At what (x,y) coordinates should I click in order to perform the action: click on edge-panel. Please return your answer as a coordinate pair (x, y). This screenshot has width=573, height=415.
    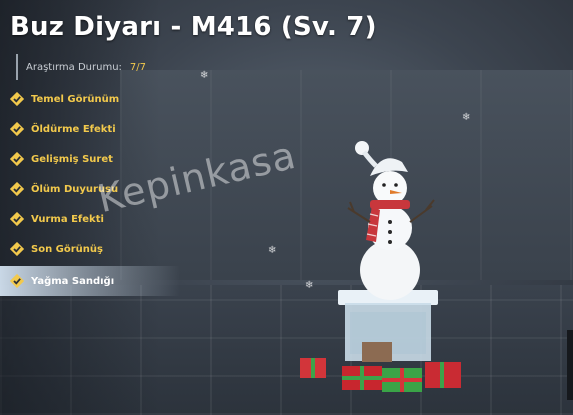
    Looking at the image, I should click on (570, 365).